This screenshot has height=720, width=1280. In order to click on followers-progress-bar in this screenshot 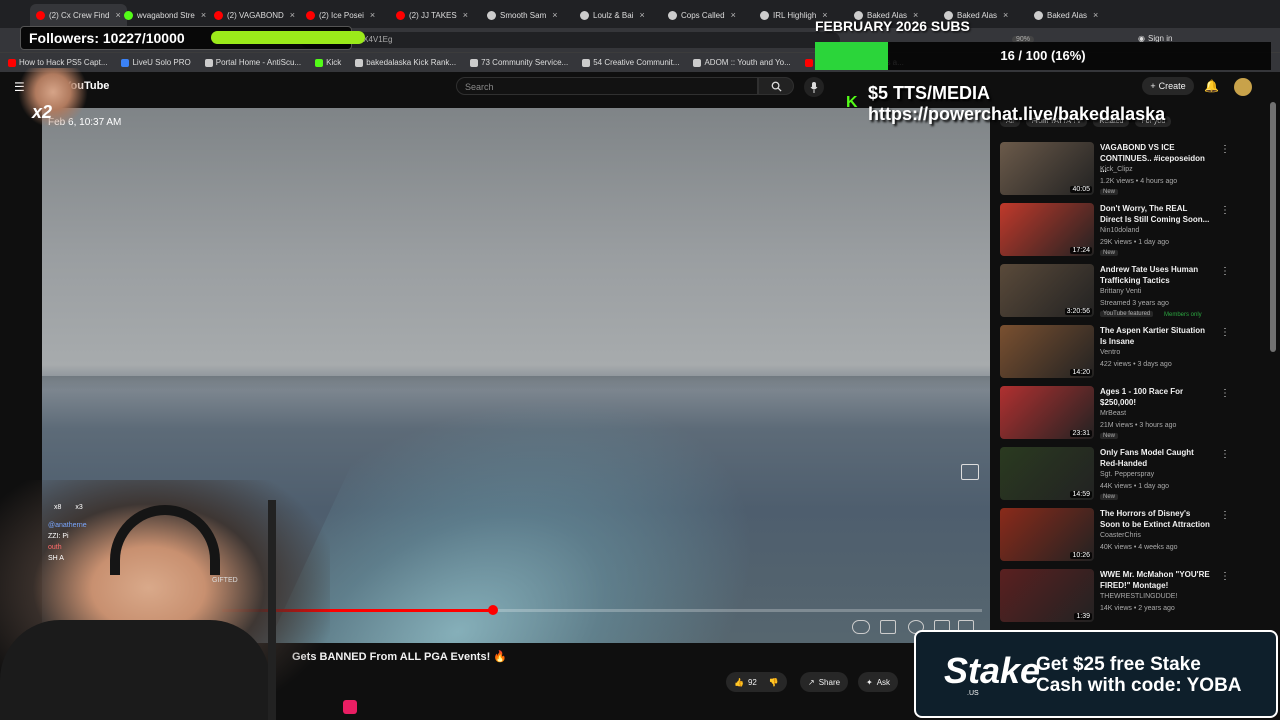, I will do `click(288, 37)`.